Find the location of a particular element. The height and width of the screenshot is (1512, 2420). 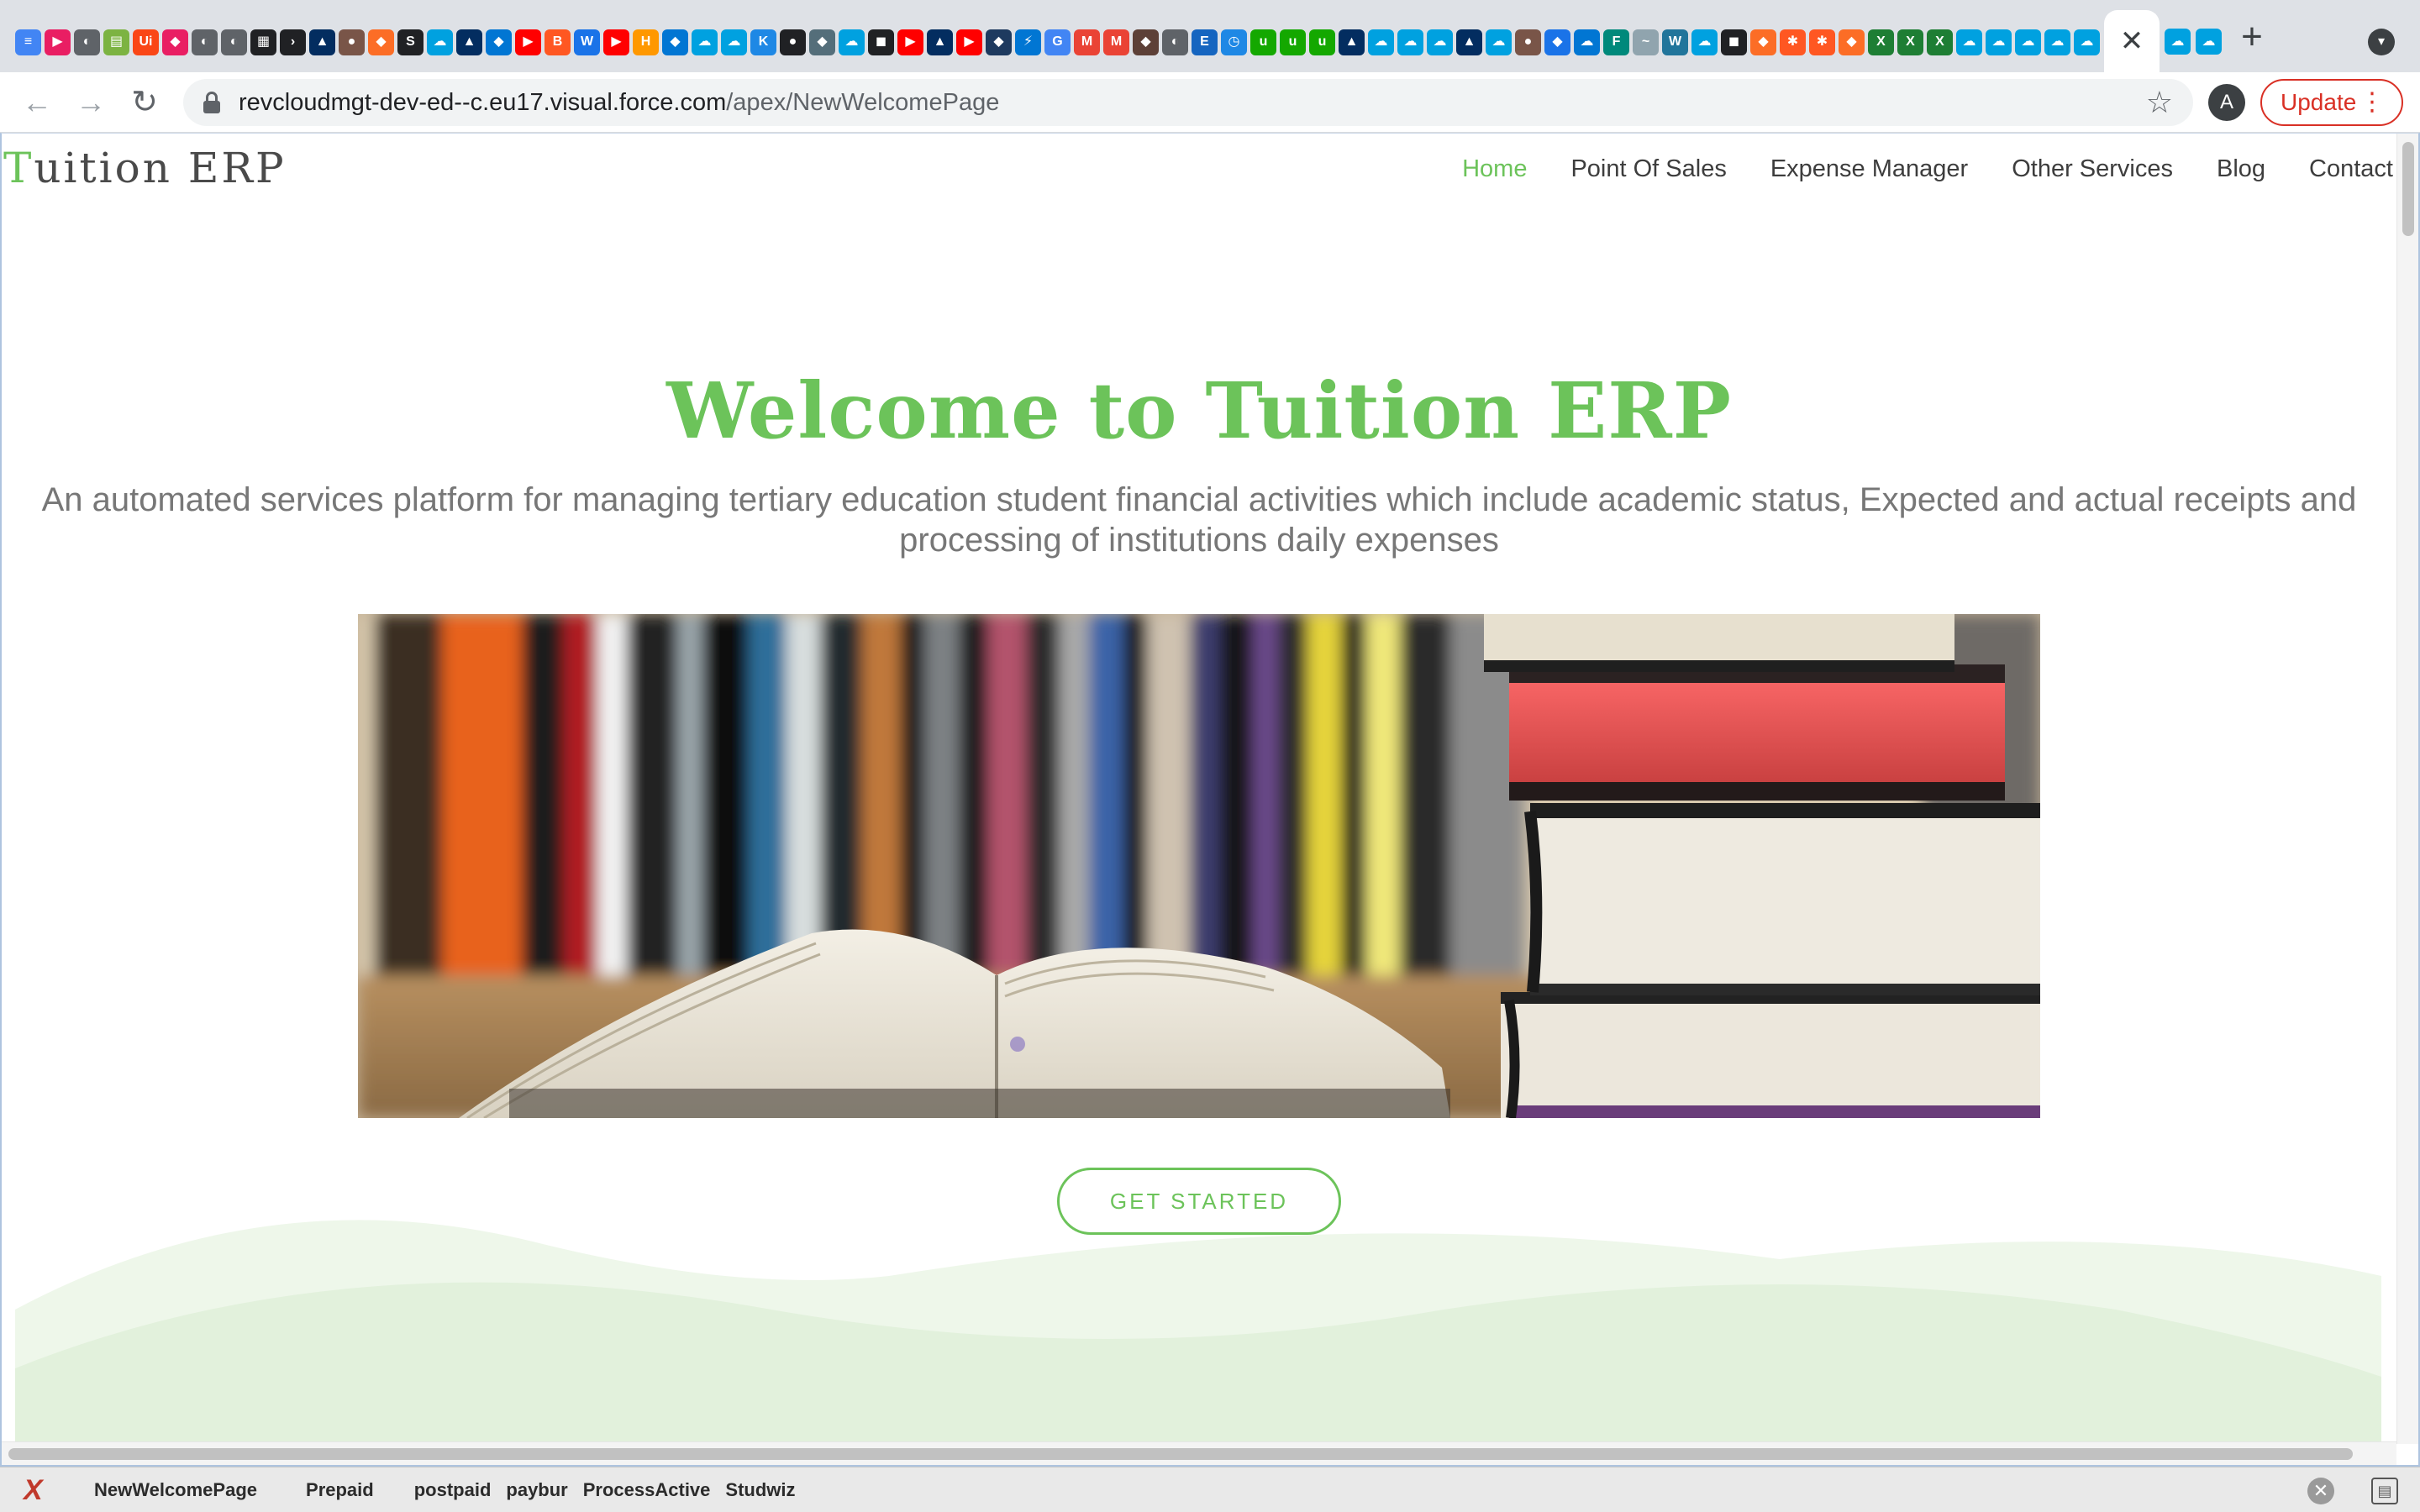

sheet-icon: ▤ is located at coordinates (116, 42).